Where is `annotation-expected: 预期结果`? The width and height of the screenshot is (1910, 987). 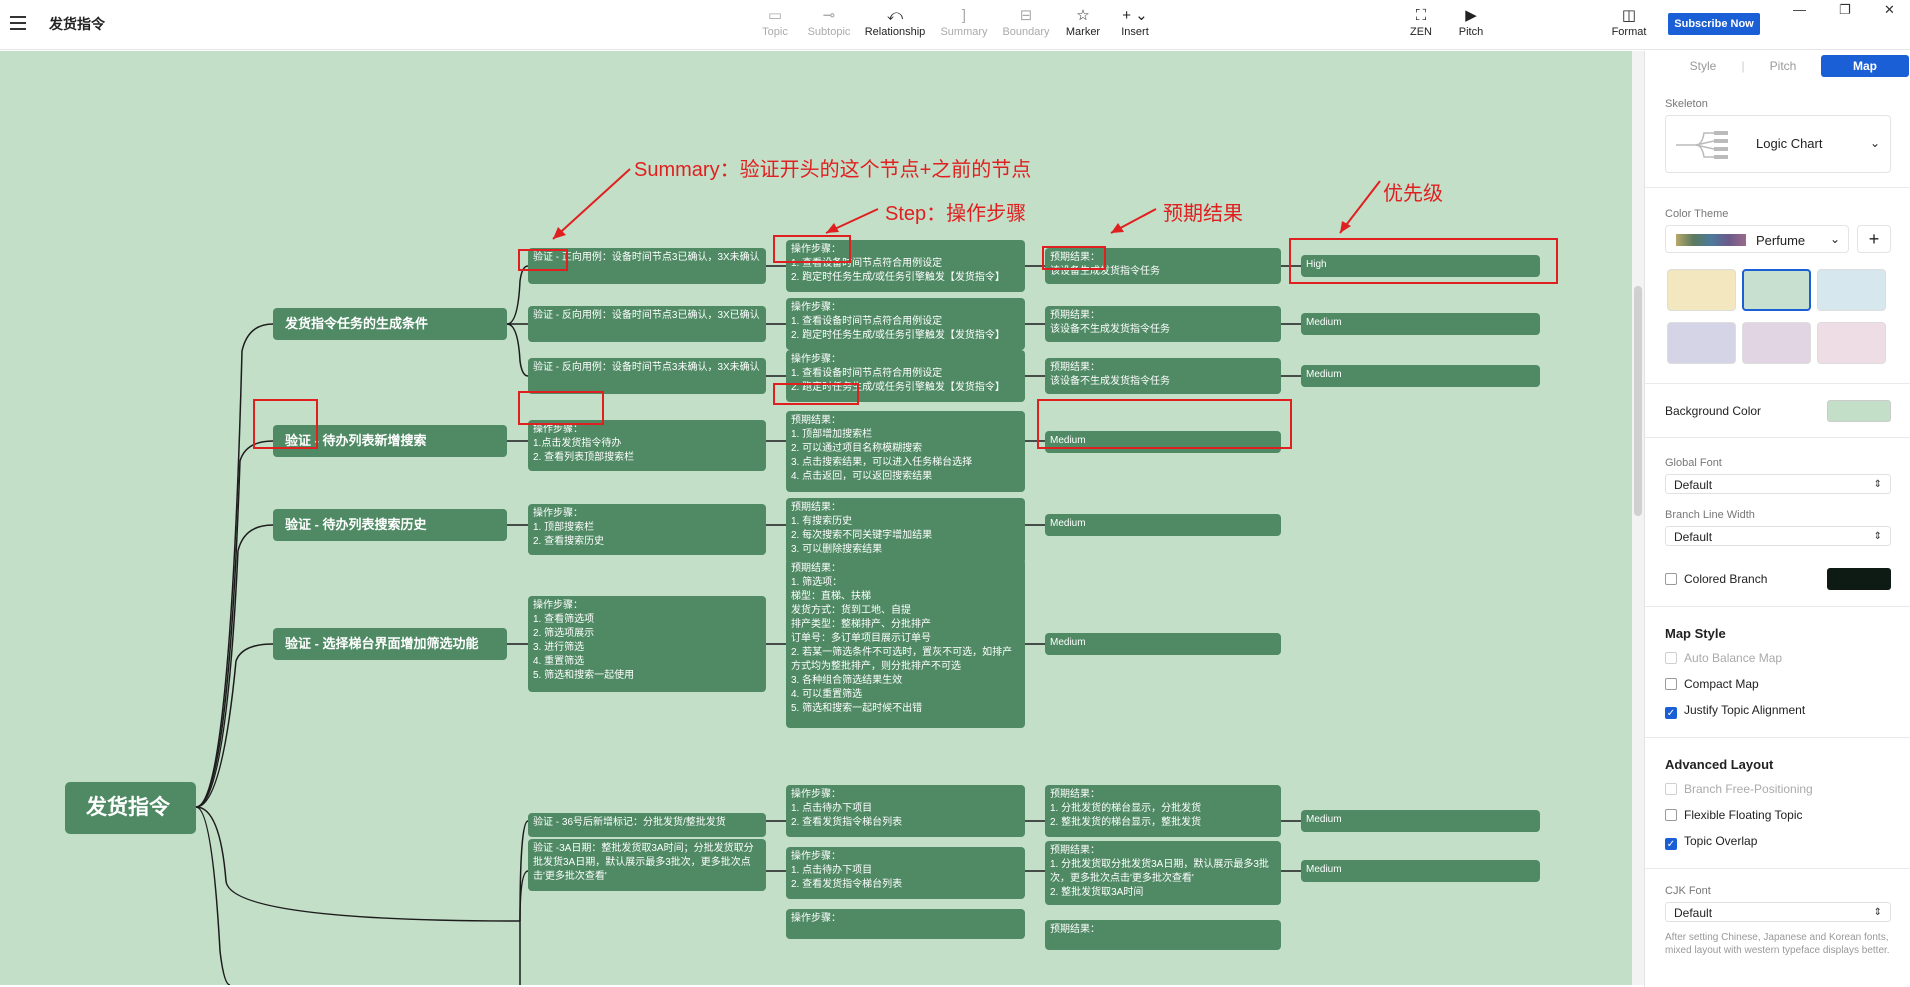 annotation-expected: 预期结果 is located at coordinates (1203, 214).